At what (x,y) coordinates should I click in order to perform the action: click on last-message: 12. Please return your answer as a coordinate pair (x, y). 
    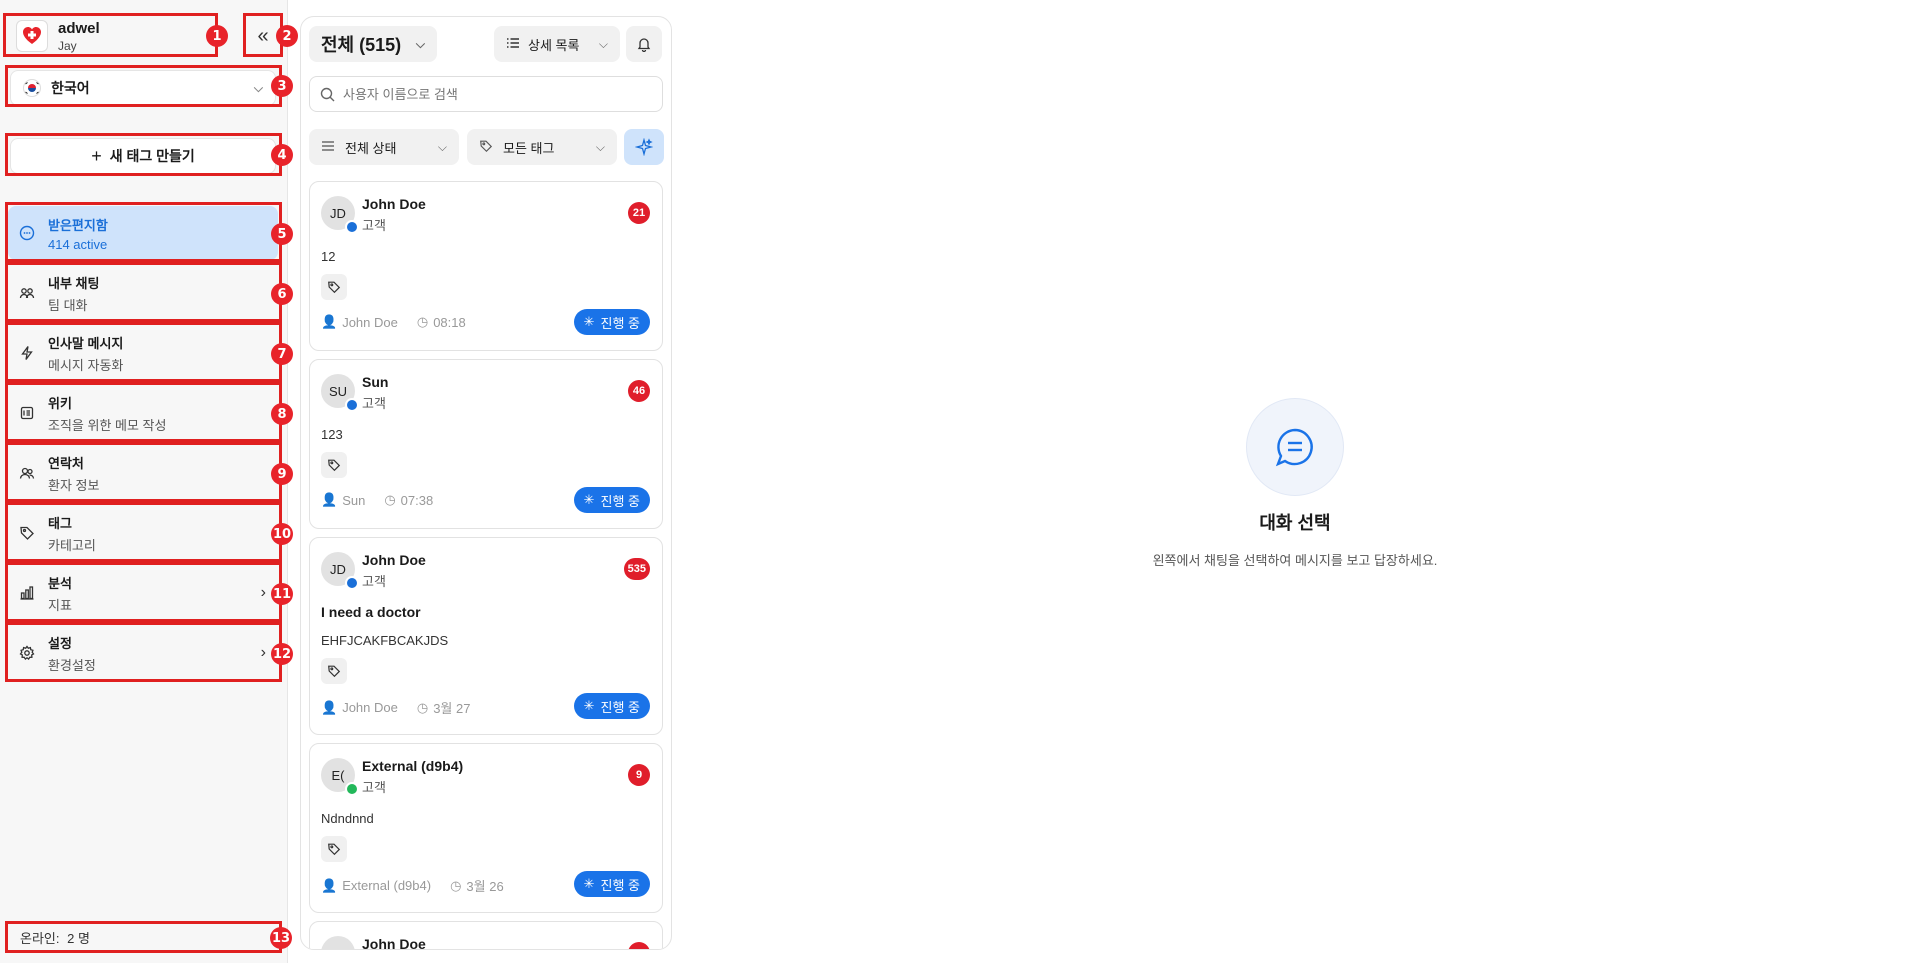
    Looking at the image, I should click on (328, 256).